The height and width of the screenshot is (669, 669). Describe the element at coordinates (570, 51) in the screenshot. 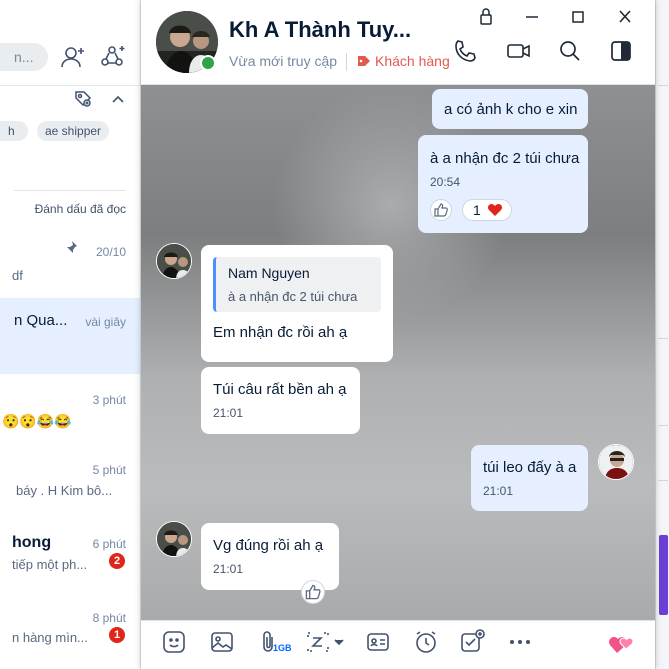

I see `search-icon` at that location.